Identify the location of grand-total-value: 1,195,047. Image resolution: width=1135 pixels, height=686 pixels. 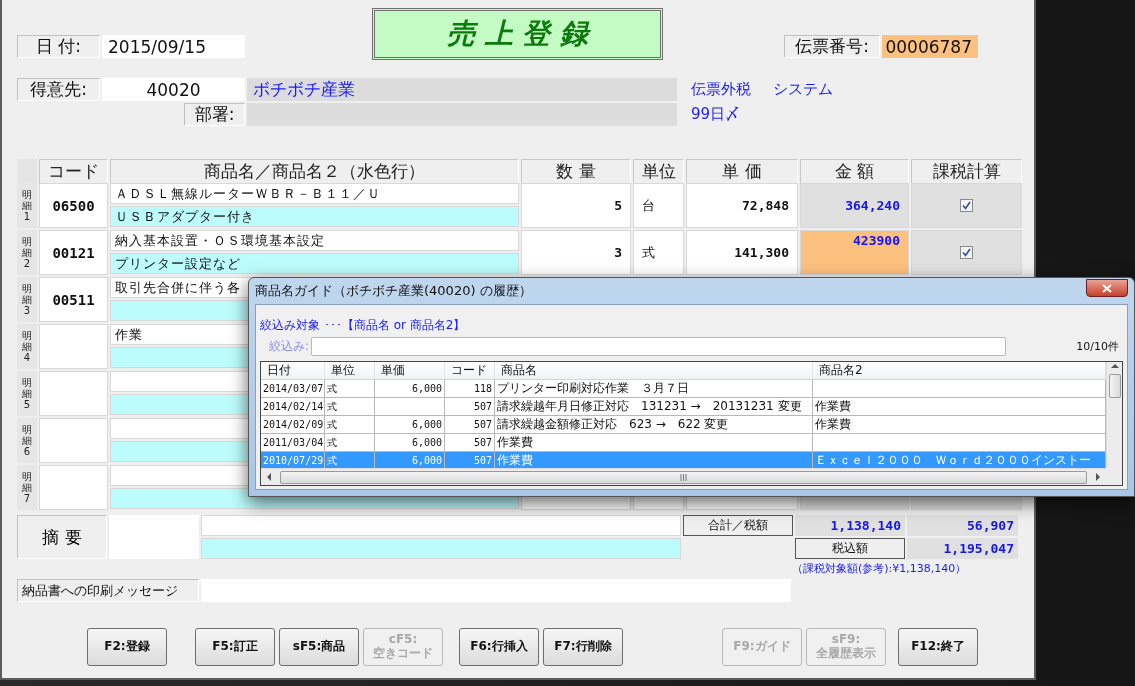
(962, 548).